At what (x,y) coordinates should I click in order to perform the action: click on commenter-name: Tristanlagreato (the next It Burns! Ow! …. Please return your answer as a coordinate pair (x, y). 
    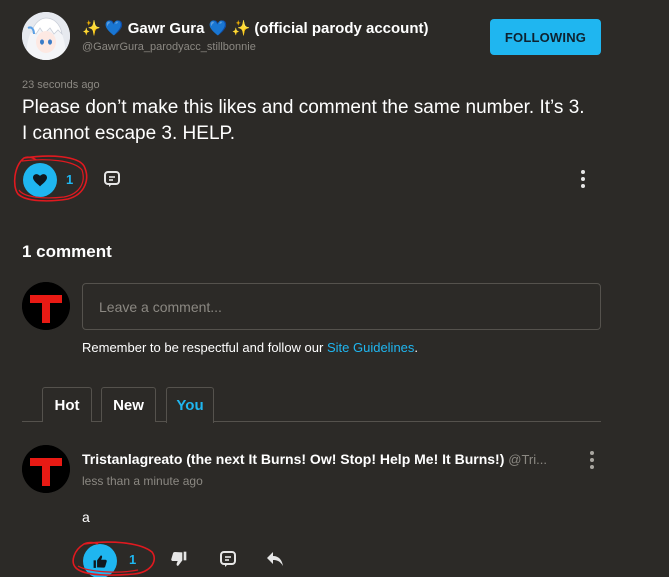
    Looking at the image, I should click on (327, 459).